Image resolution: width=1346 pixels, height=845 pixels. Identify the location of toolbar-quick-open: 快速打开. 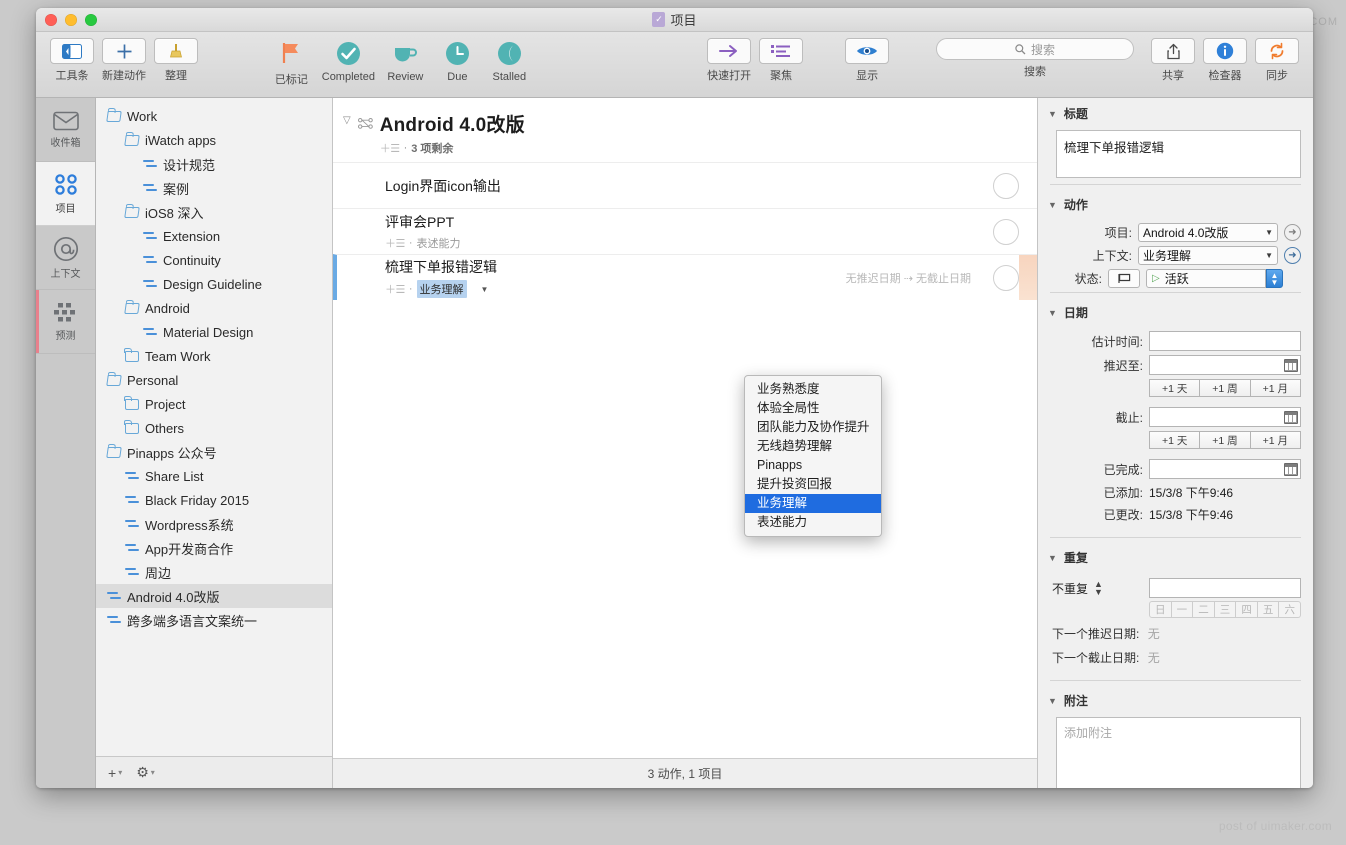
(729, 60).